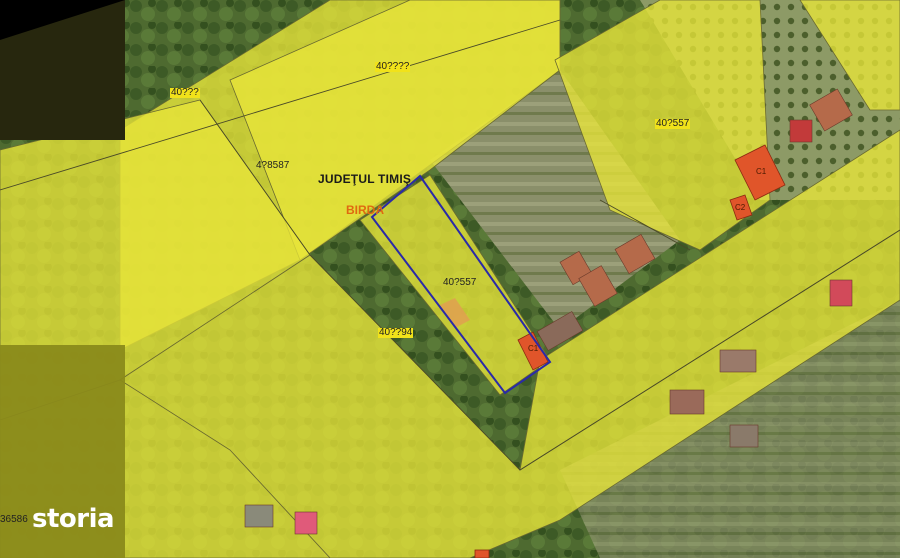 The height and width of the screenshot is (558, 900). Describe the element at coordinates (73, 519) in the screenshot. I see `storia-watermark-logo: storia` at that location.